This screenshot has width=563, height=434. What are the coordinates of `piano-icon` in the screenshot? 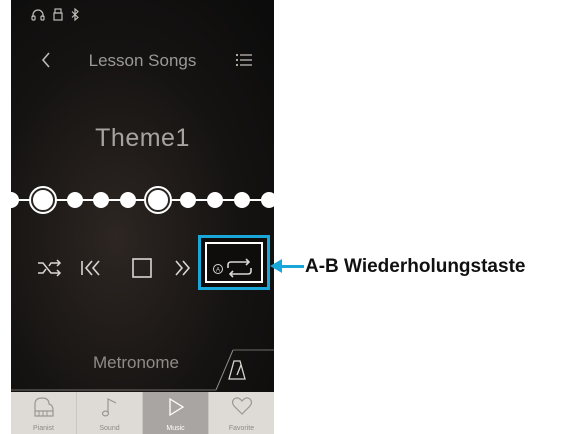 It's located at (43, 407).